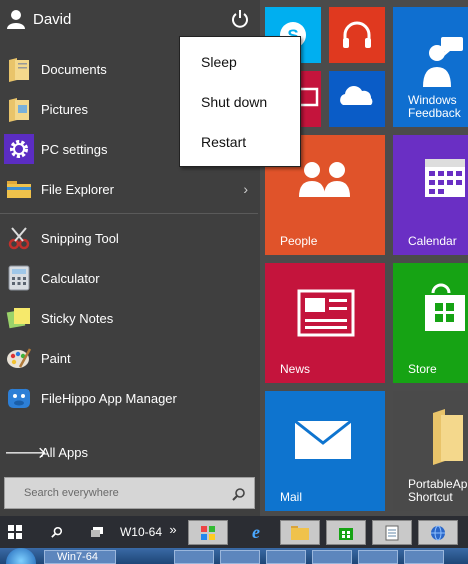  I want to click on power-menu-sleep: Sleep, so click(219, 62).